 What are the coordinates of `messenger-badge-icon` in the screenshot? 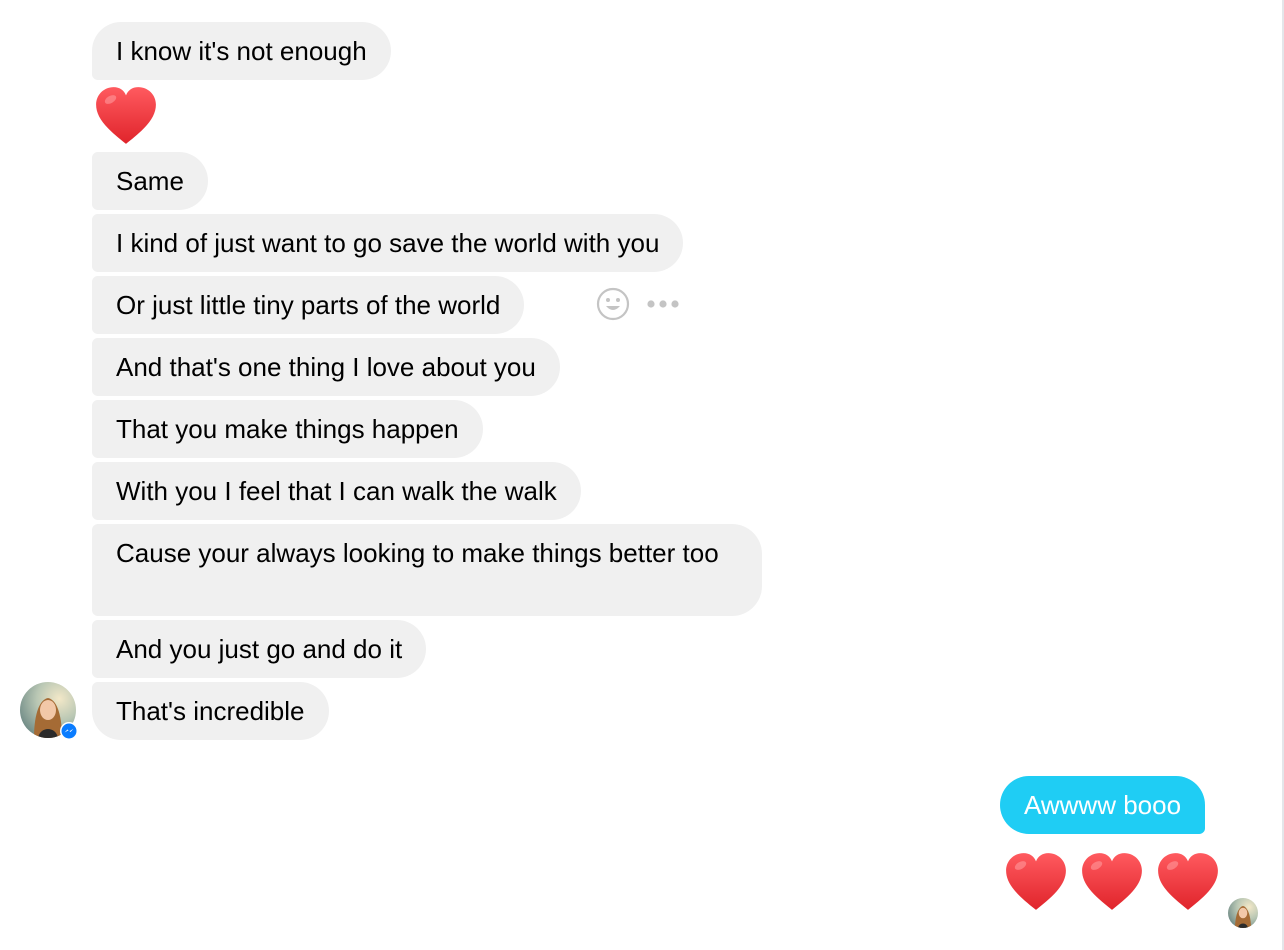 It's located at (69, 731).